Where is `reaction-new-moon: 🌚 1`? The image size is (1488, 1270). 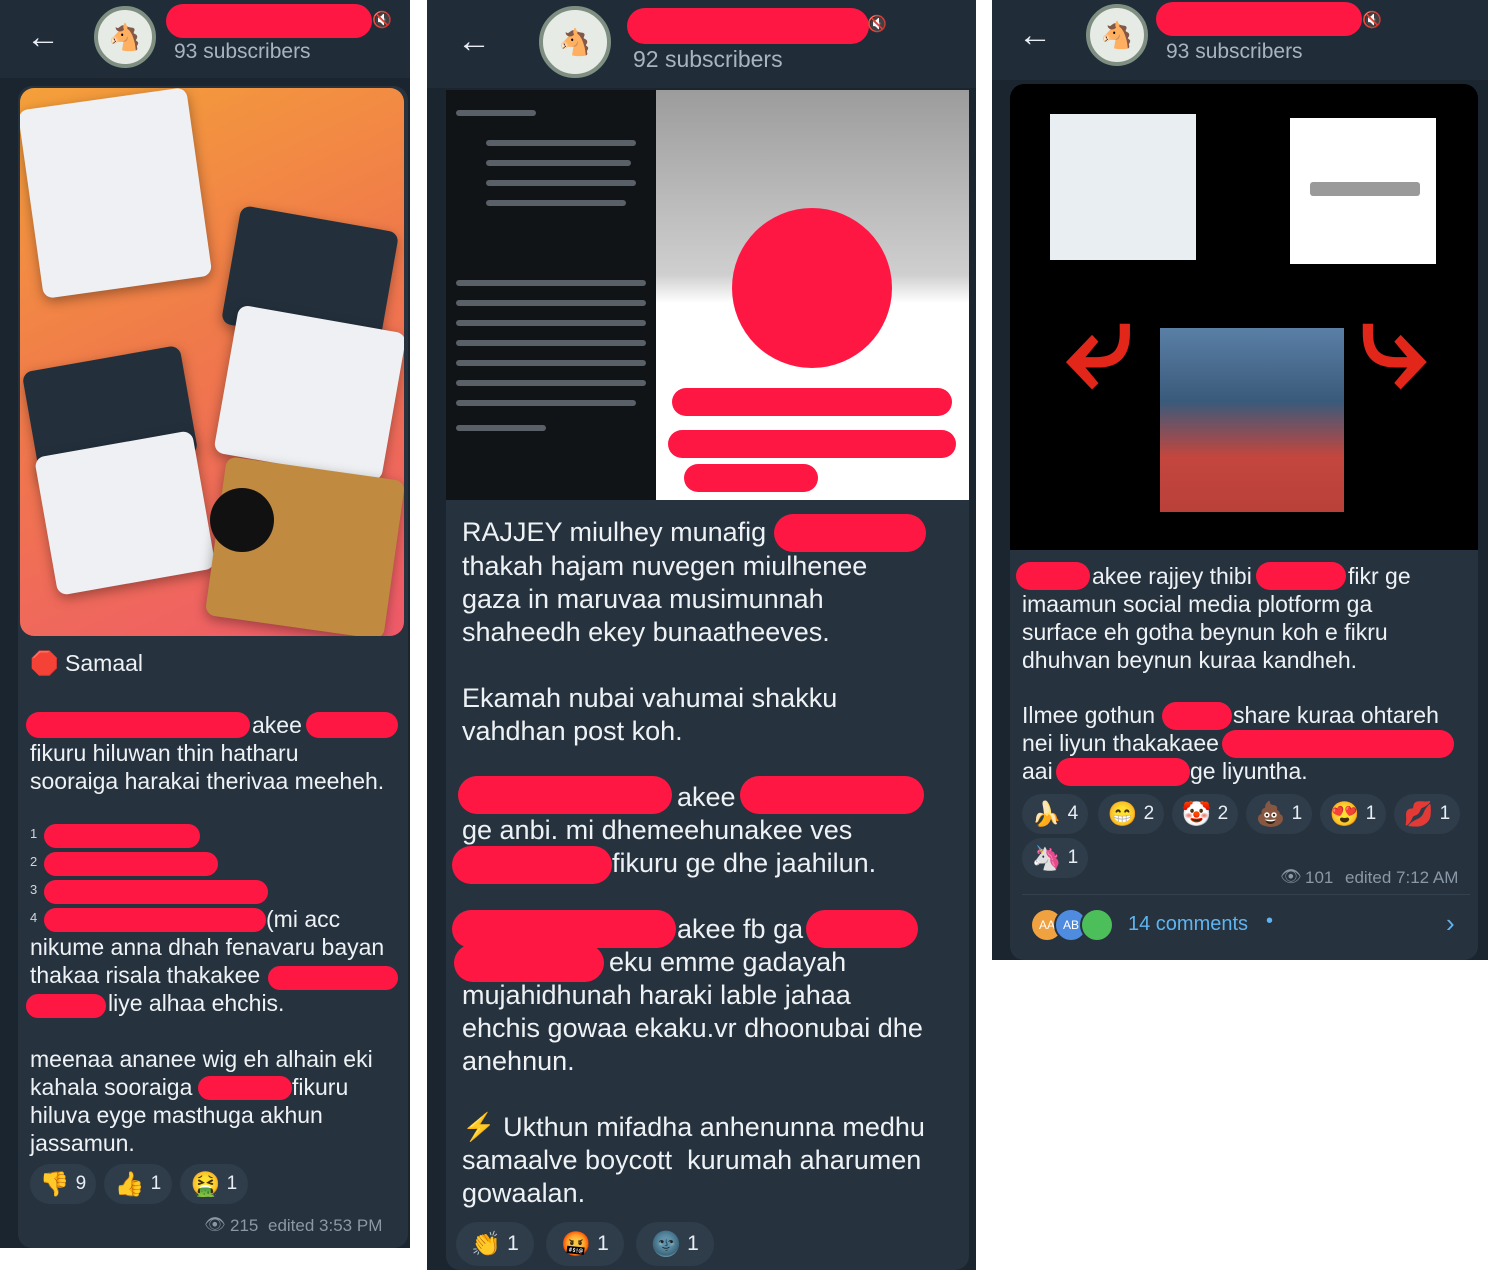
reaction-new-moon: 🌚 1 is located at coordinates (675, 1244).